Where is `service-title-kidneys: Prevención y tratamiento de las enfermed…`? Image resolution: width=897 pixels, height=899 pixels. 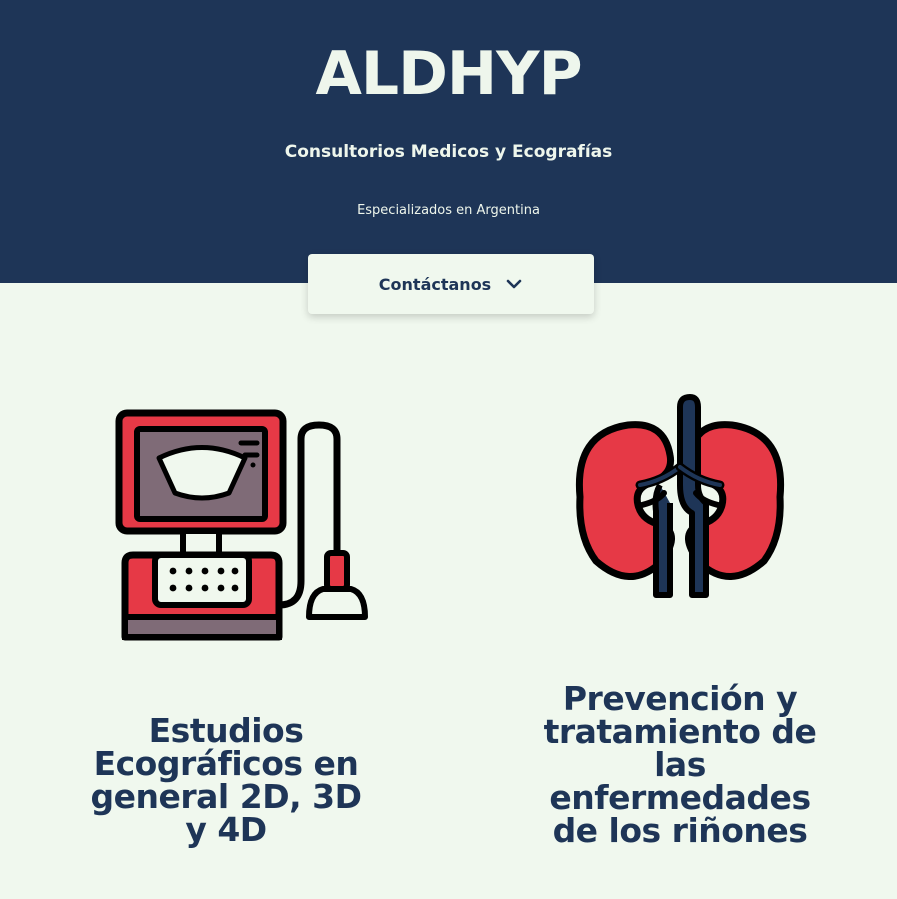
service-title-kidneys: Prevención y tratamiento de las enfermed… is located at coordinates (680, 764).